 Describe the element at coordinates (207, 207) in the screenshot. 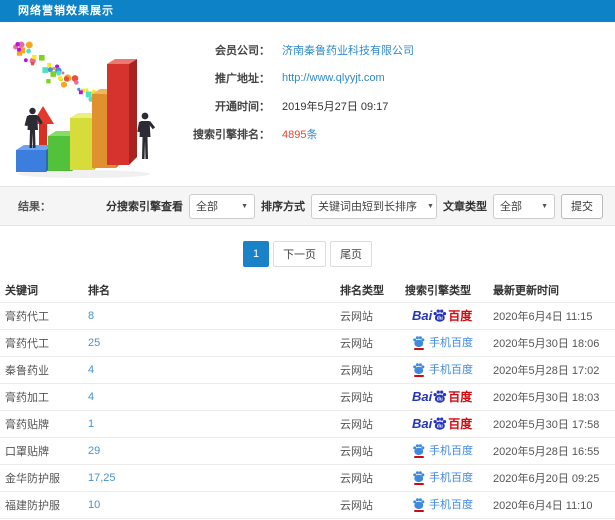

I see `engine-filter-value: 全部` at that location.